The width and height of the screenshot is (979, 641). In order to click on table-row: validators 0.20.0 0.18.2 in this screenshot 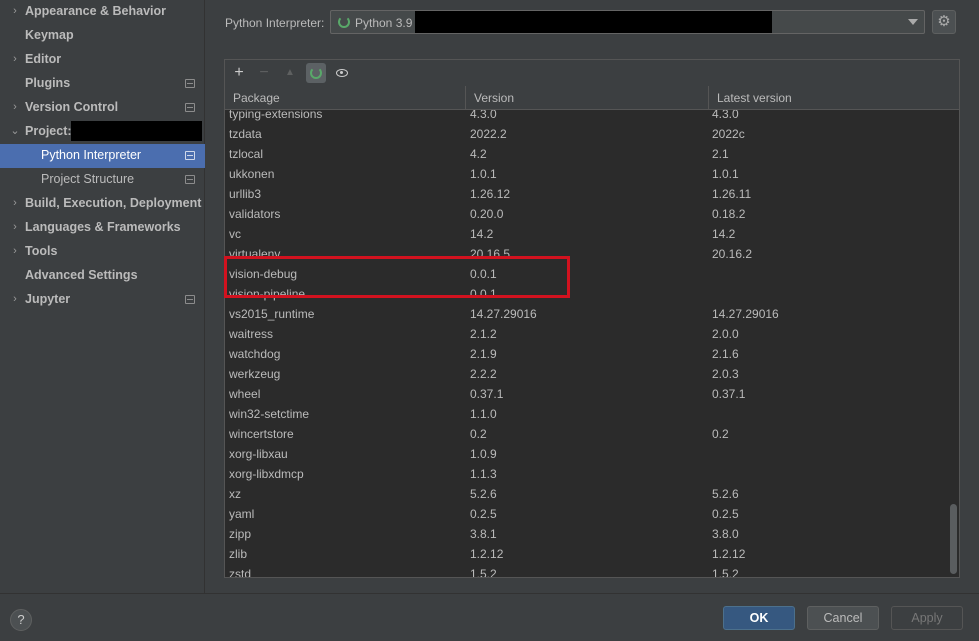, I will do `click(586, 214)`.